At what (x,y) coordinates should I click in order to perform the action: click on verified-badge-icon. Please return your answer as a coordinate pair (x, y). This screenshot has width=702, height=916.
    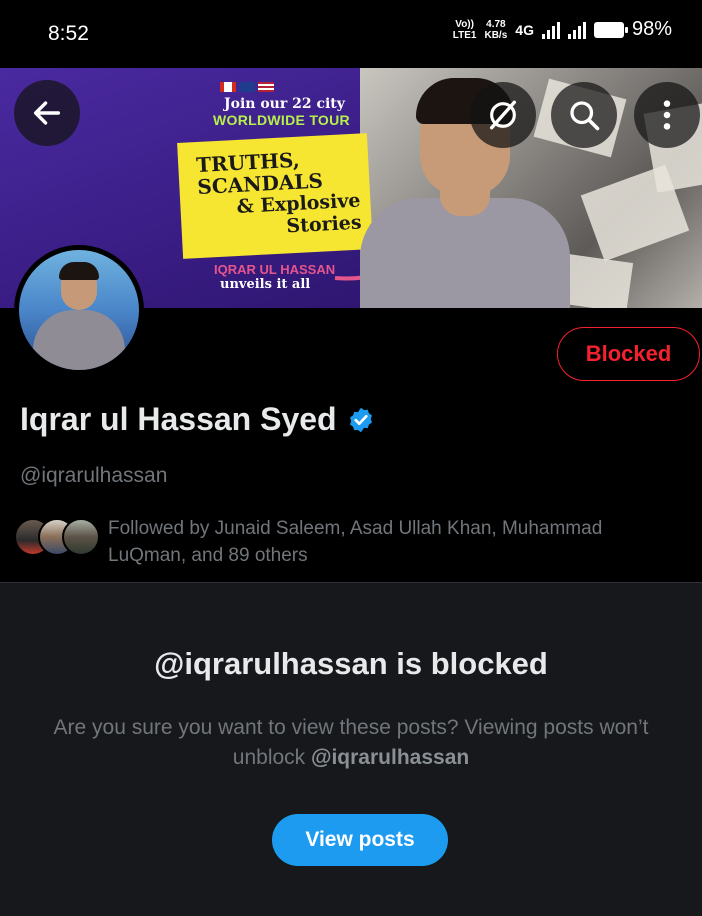
    Looking at the image, I should click on (361, 420).